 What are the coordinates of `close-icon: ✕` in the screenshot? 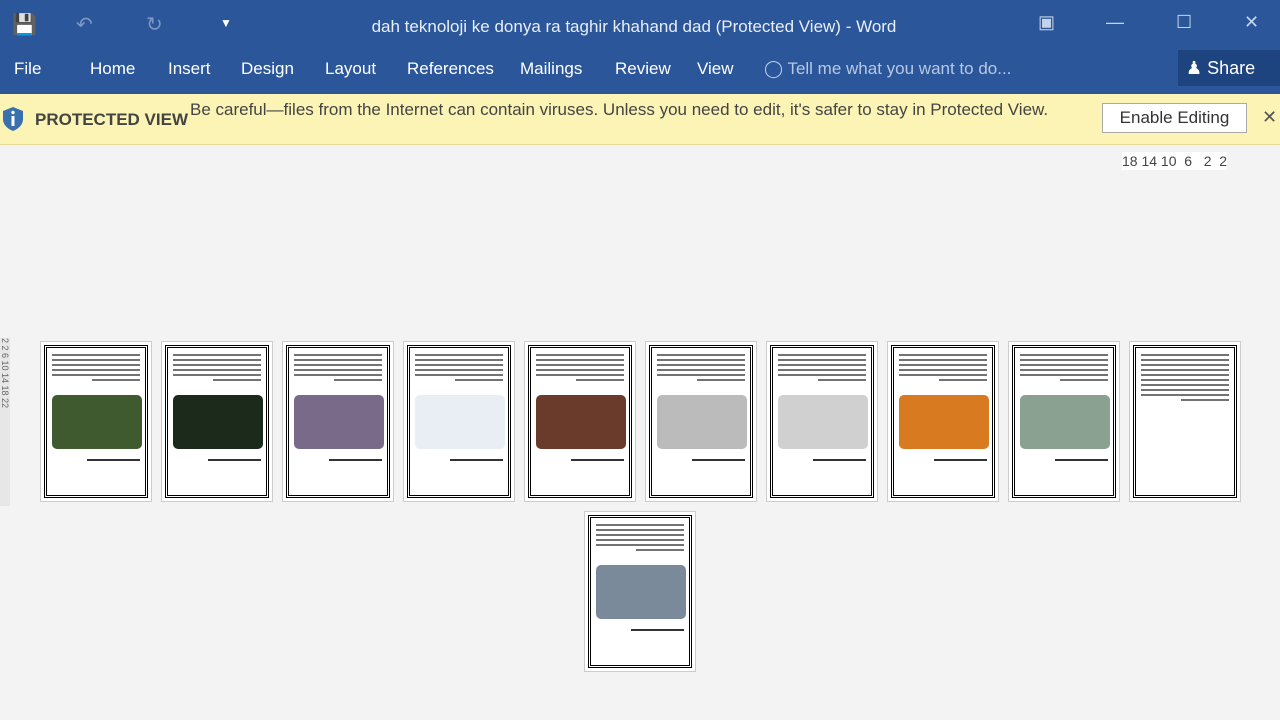 It's located at (1251, 22).